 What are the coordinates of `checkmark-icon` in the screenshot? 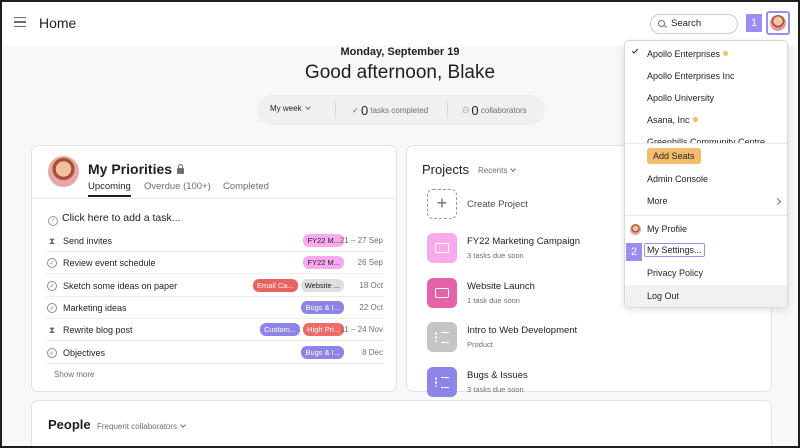 It's located at (635, 50).